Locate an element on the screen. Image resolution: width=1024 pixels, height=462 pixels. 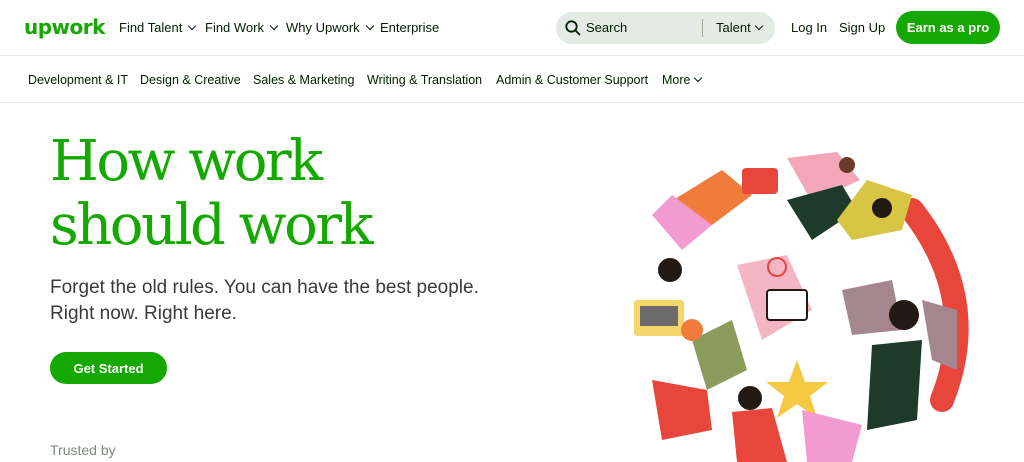
star-shape is located at coordinates (797, 389).